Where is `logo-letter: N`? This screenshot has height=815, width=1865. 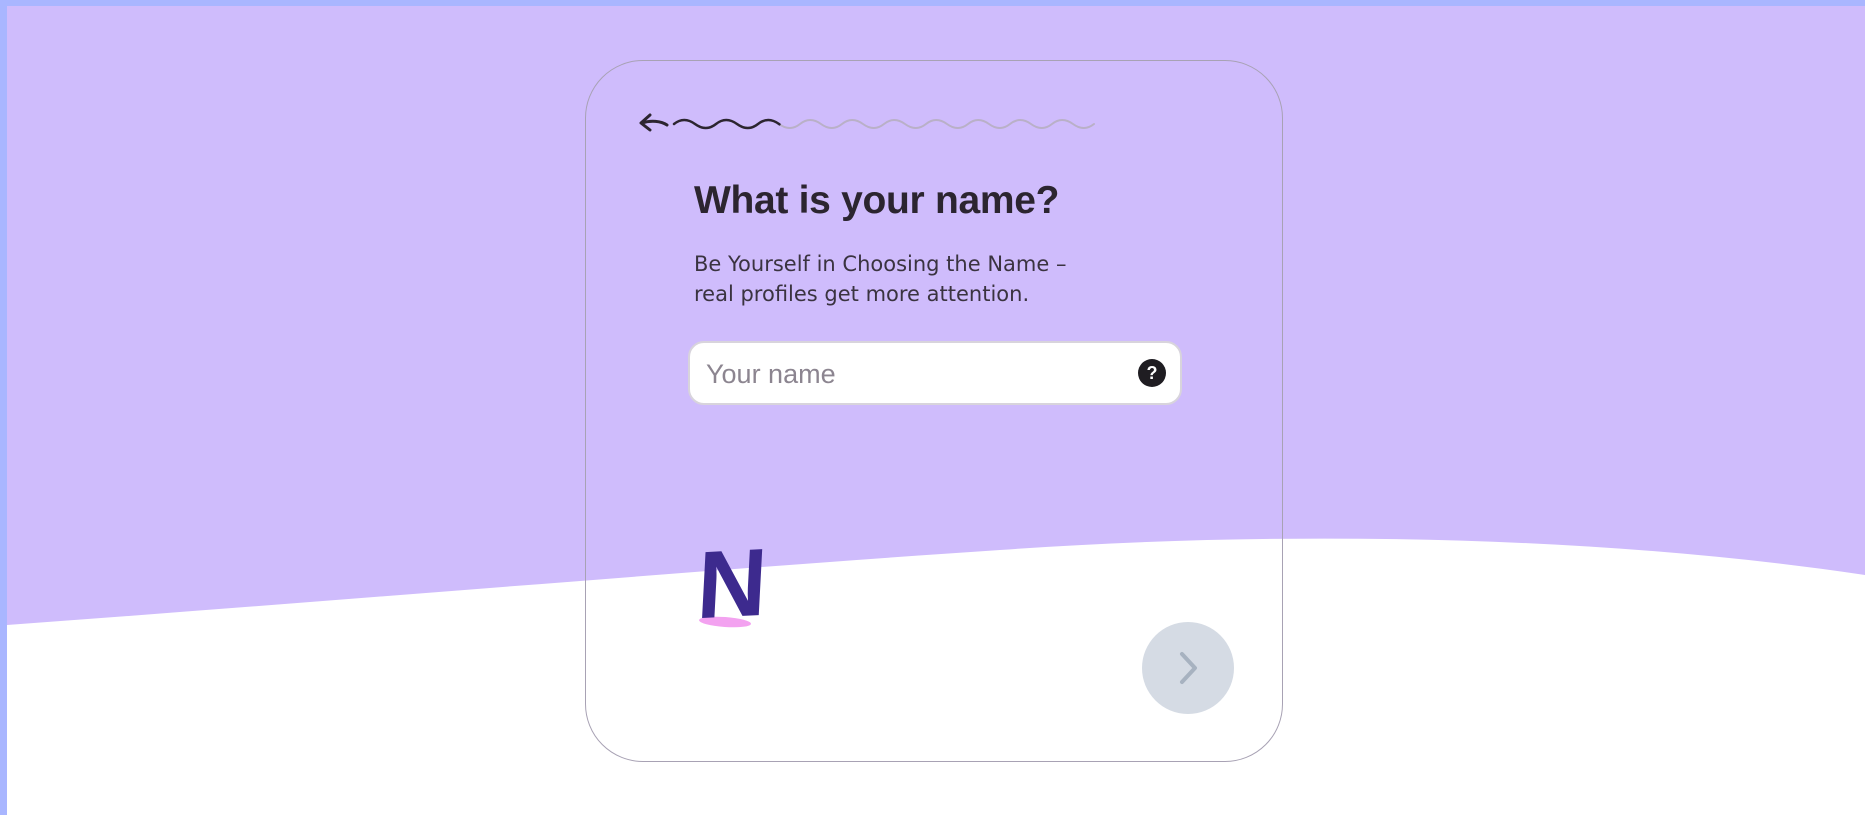
logo-letter: N is located at coordinates (732, 589).